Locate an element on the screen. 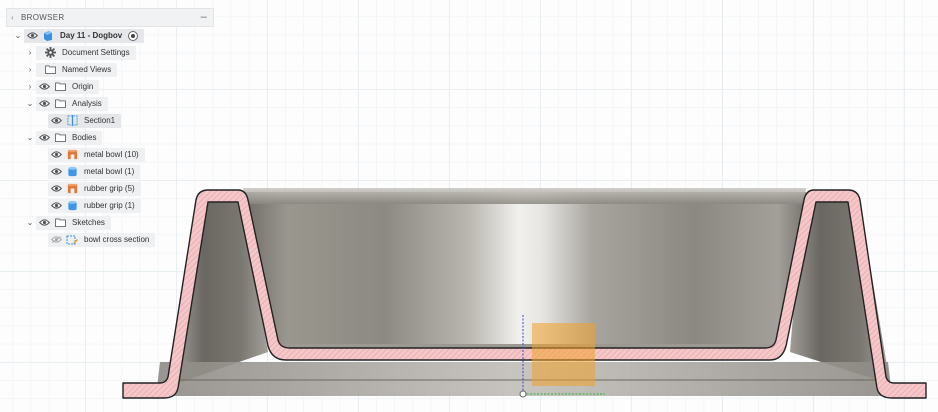 The width and height of the screenshot is (938, 412). tree-item-label: Day 11 - Dogbov is located at coordinates (91, 35).